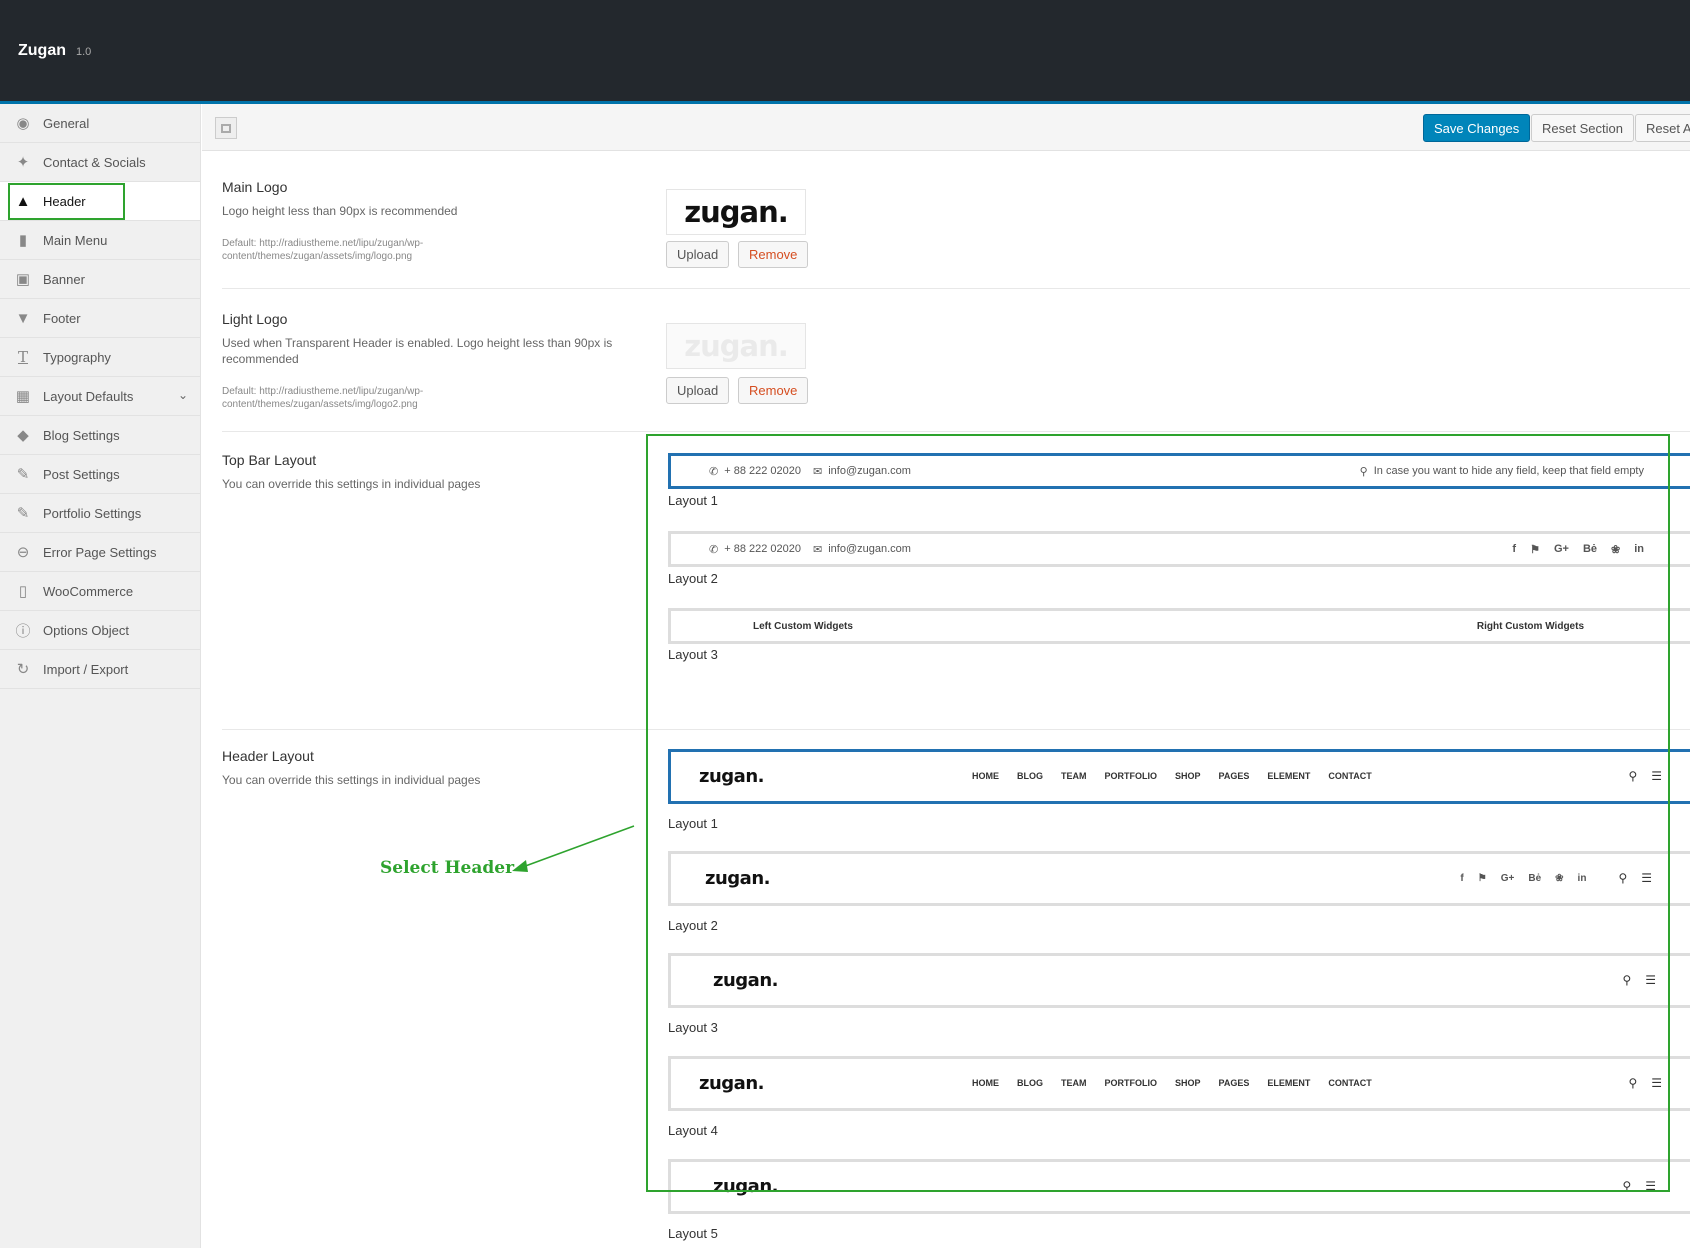 The height and width of the screenshot is (1248, 1690). I want to click on header-layout-1-label: Layout 1, so click(693, 823).